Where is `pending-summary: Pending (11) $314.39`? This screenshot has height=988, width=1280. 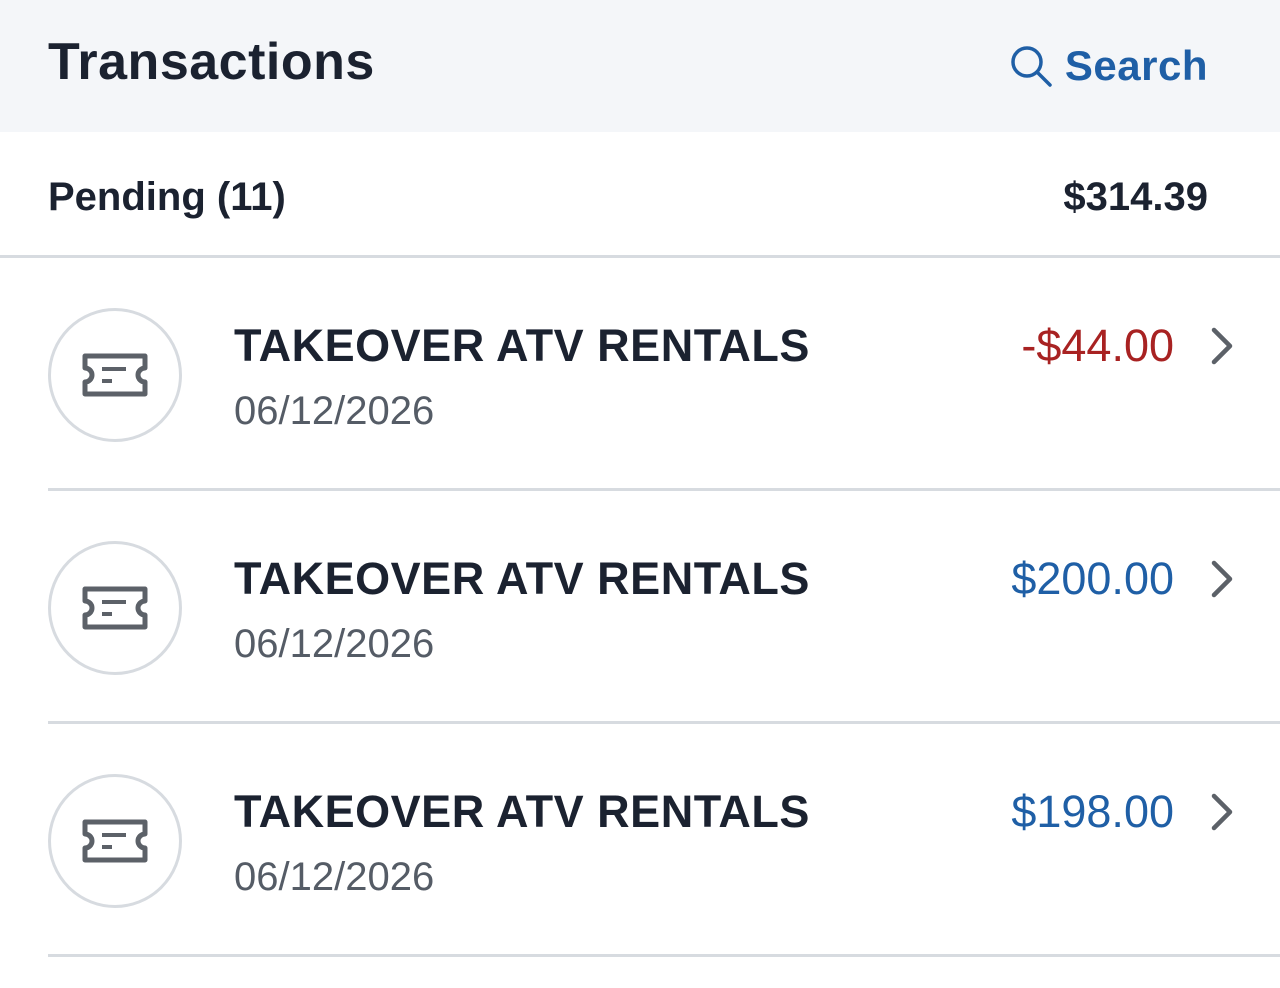 pending-summary: Pending (11) $314.39 is located at coordinates (640, 195).